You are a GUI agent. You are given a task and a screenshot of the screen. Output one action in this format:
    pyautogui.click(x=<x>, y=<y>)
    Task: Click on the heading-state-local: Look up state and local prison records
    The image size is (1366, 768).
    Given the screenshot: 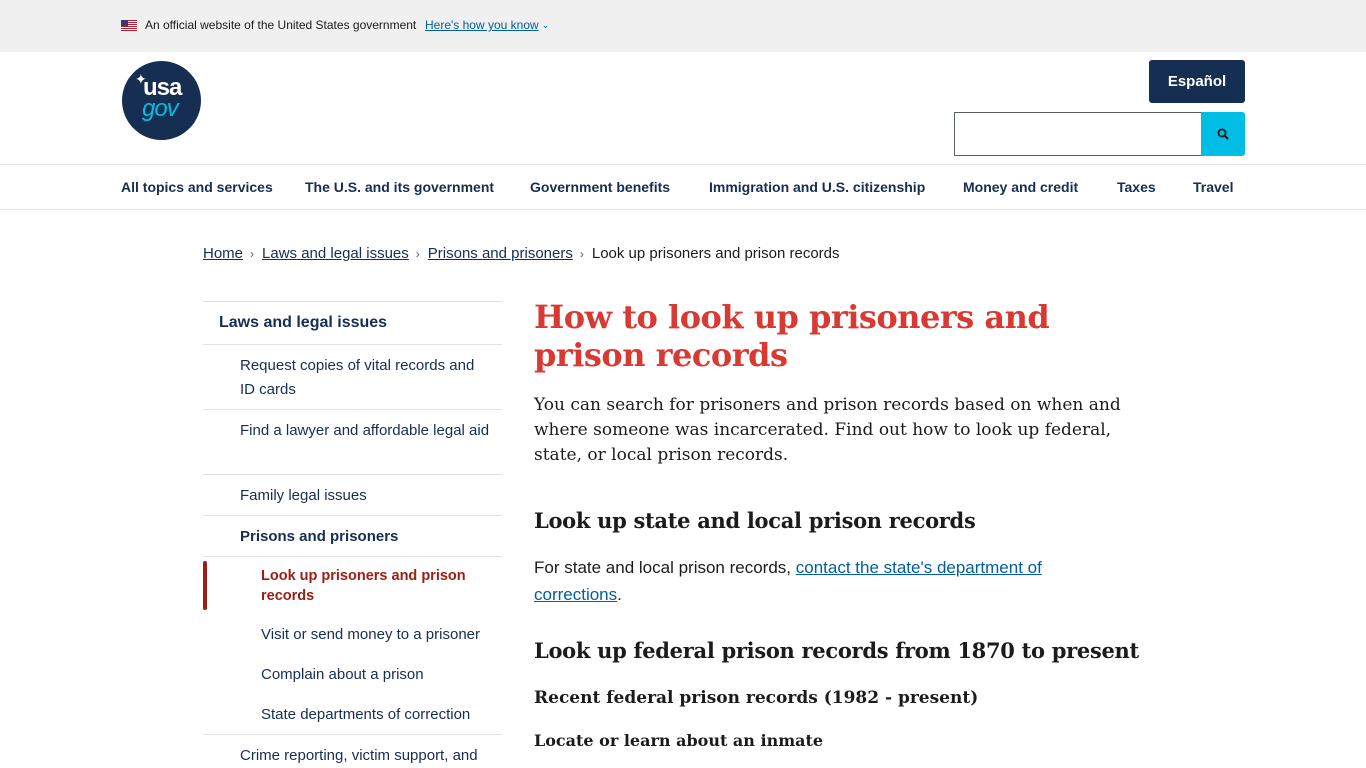 What is the action you would take?
    pyautogui.click(x=755, y=520)
    